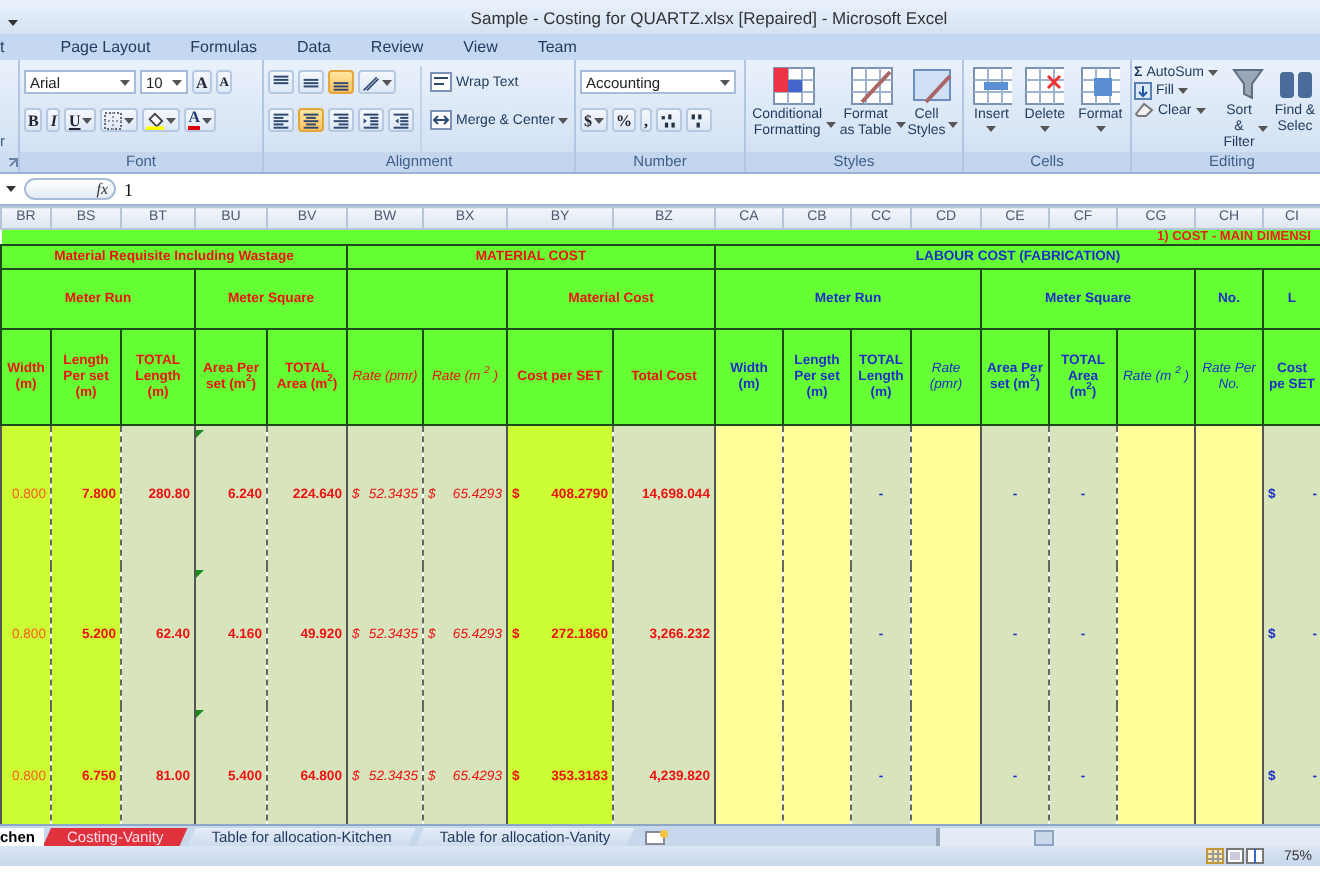  What do you see at coordinates (441, 120) in the screenshot?
I see `merge-cells-icon` at bounding box center [441, 120].